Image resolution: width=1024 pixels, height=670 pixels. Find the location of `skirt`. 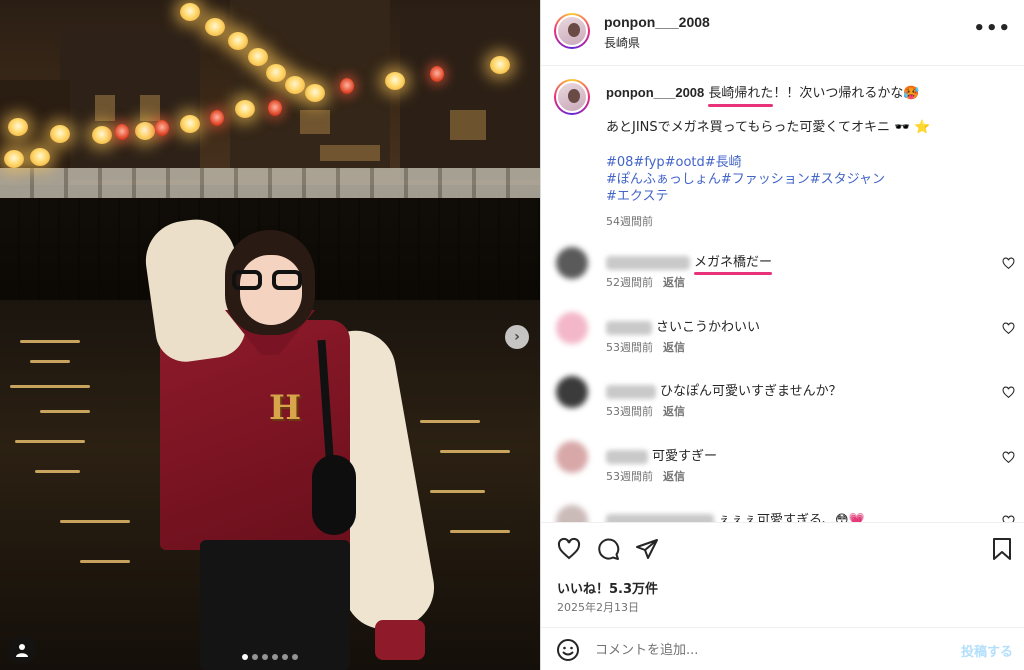

skirt is located at coordinates (275, 605).